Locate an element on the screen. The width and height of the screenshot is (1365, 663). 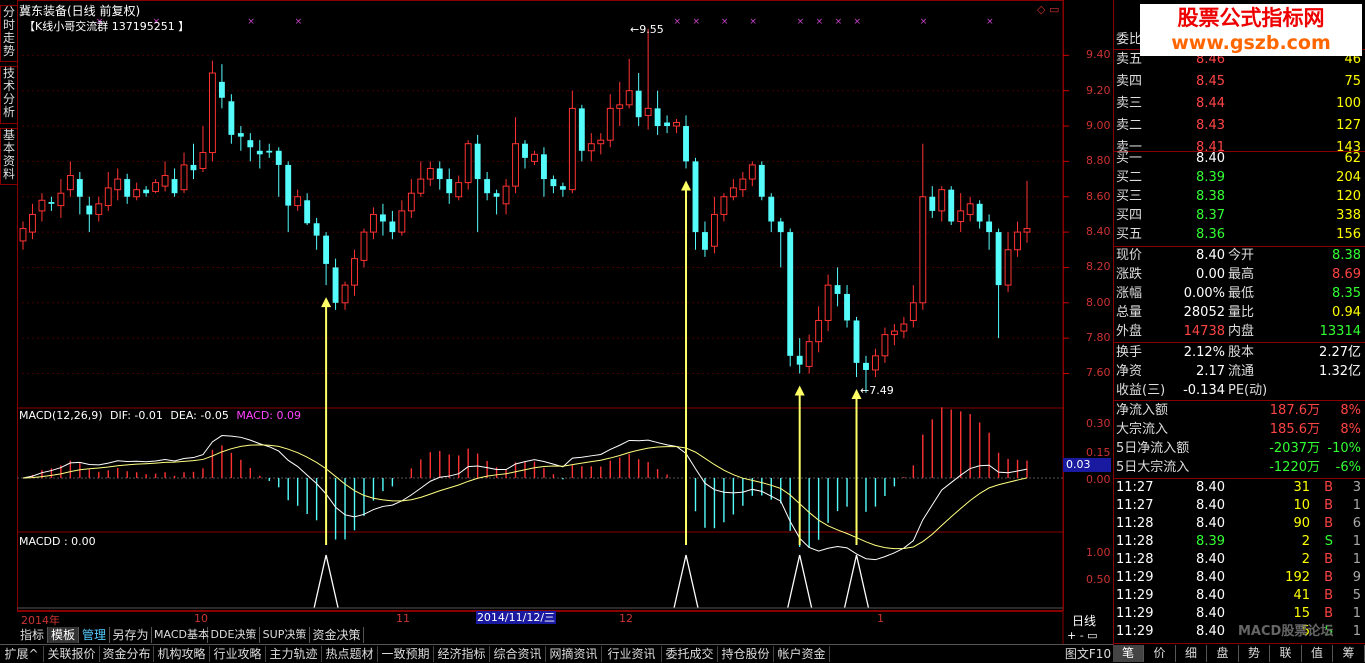
macd-dea: DEA: -0.05 is located at coordinates (199, 415).